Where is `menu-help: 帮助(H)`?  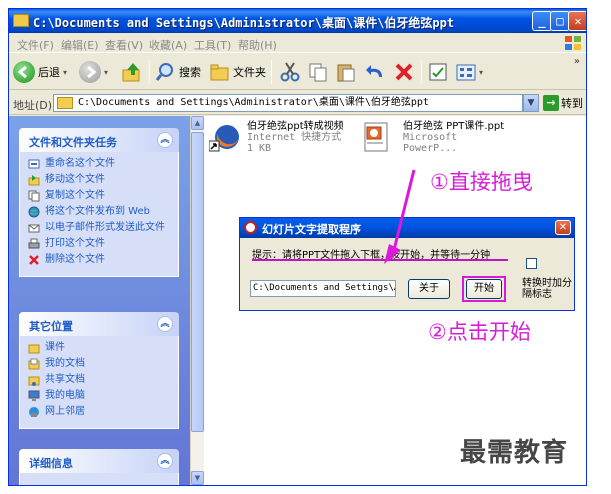 menu-help: 帮助(H) is located at coordinates (257, 45).